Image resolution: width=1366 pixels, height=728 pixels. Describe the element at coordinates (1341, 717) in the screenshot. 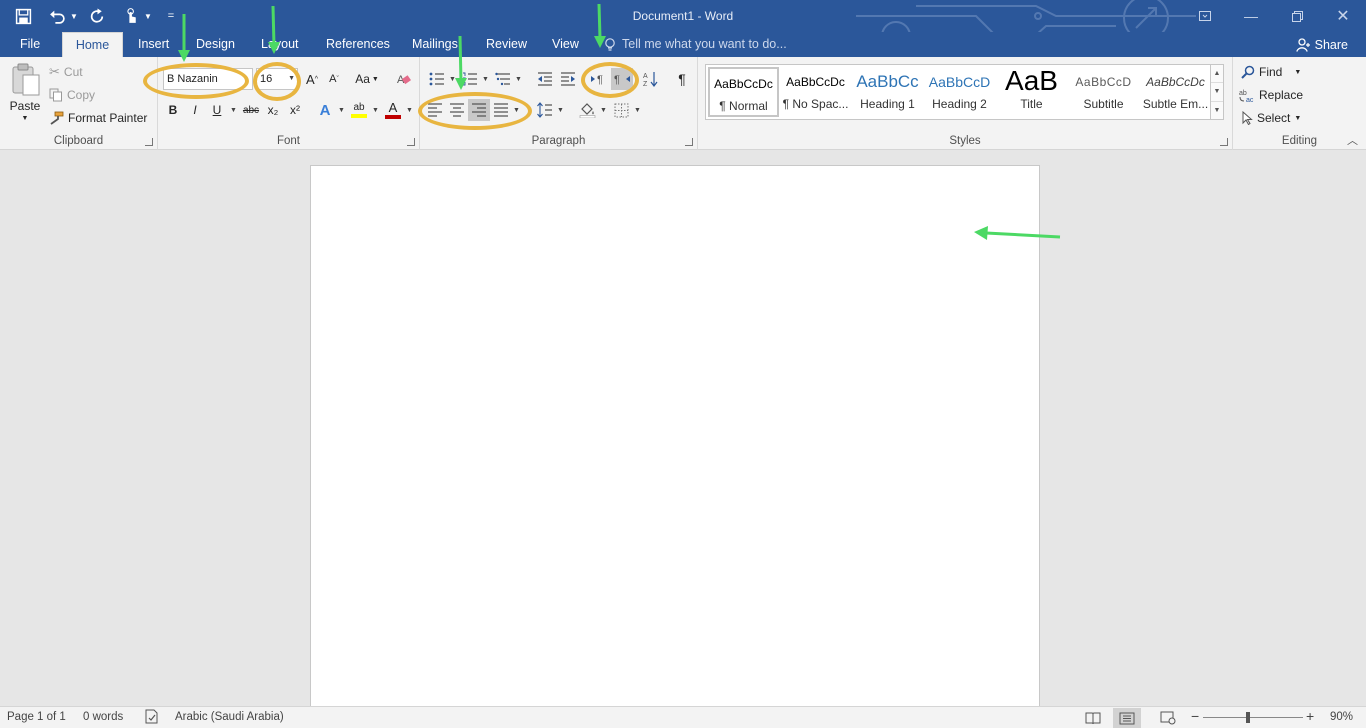

I see `zoom-level: 90%` at that location.